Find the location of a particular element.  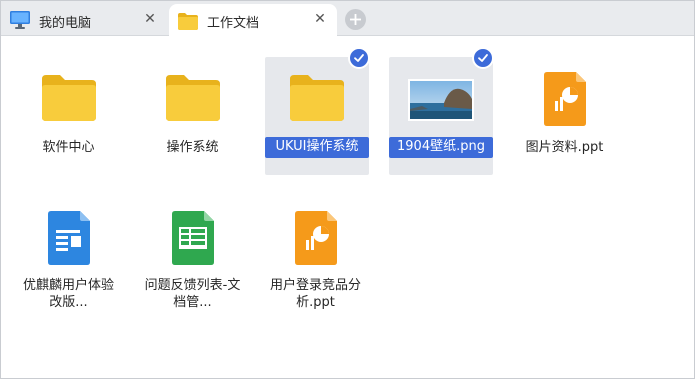

file-item: 操作系统 is located at coordinates (192, 117).